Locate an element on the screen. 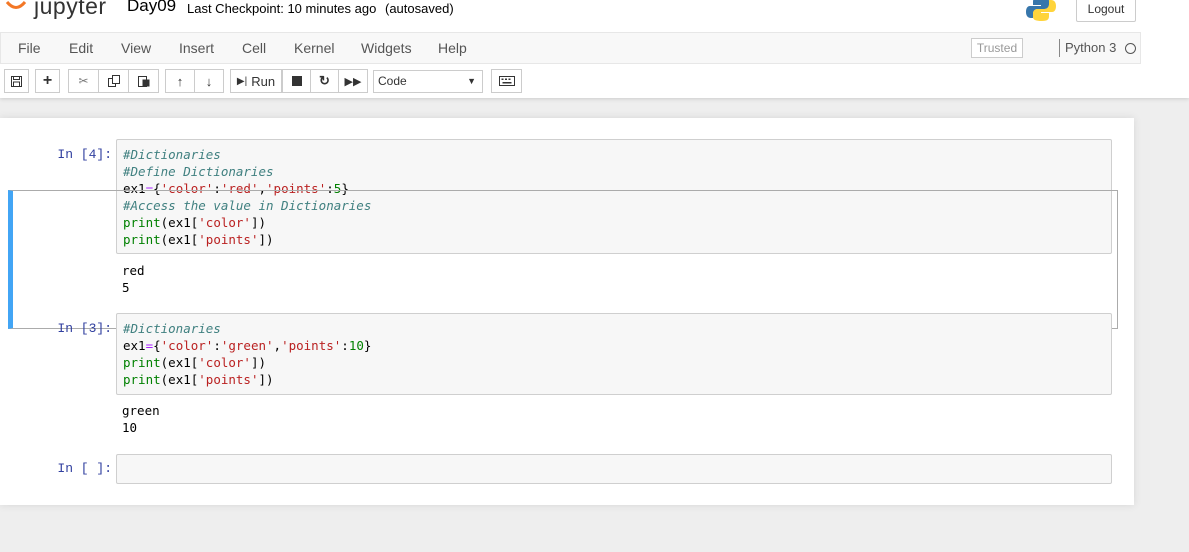 The height and width of the screenshot is (552, 1189). paste-icon is located at coordinates (143, 81).